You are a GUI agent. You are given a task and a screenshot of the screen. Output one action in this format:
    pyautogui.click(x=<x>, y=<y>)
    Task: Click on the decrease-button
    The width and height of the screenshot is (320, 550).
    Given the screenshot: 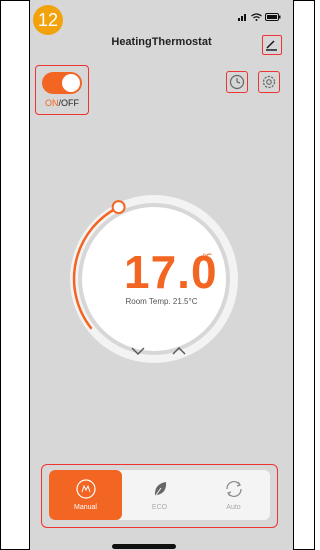 What is the action you would take?
    pyautogui.click(x=138, y=351)
    